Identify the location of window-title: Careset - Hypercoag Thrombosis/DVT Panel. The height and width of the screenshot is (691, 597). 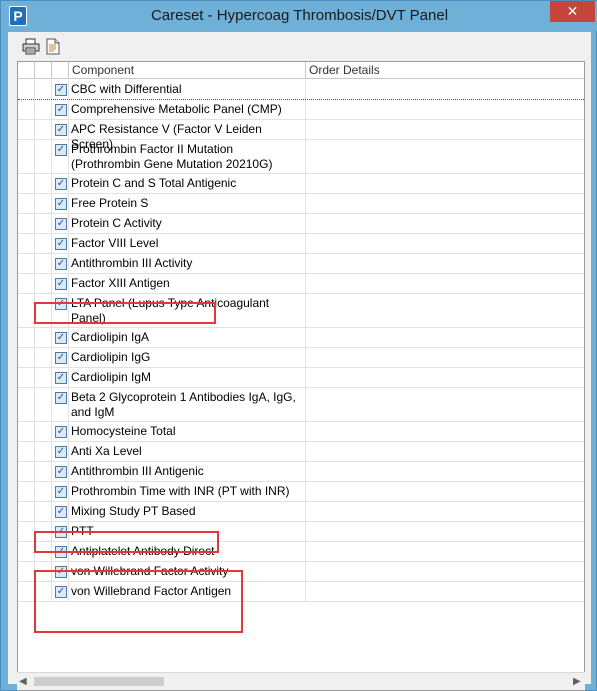
(299, 15).